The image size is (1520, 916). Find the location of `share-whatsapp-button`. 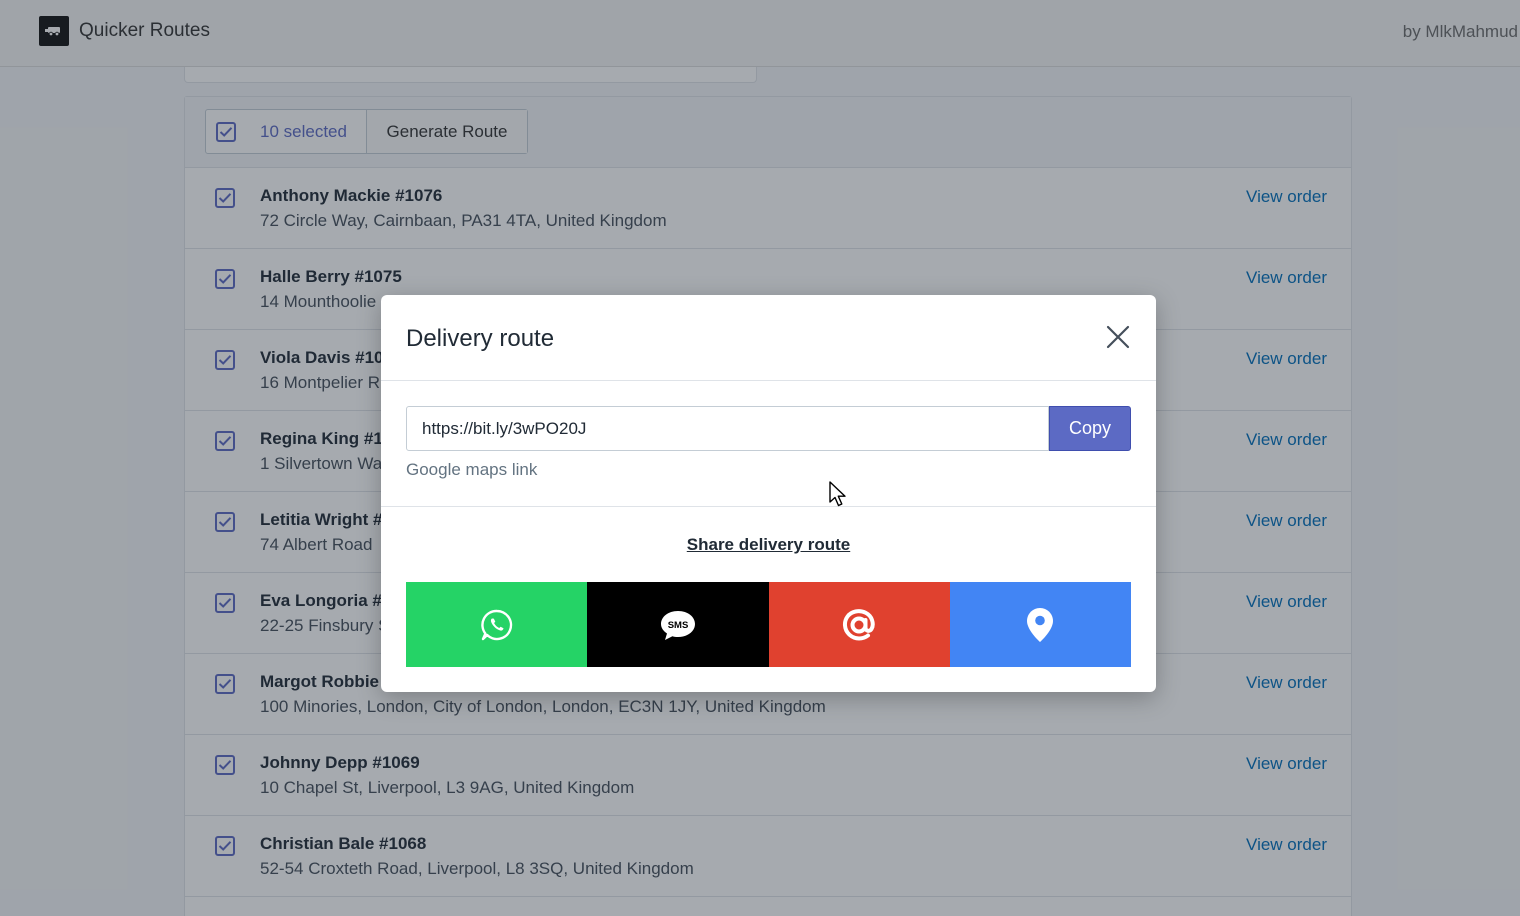

share-whatsapp-button is located at coordinates (497, 624).